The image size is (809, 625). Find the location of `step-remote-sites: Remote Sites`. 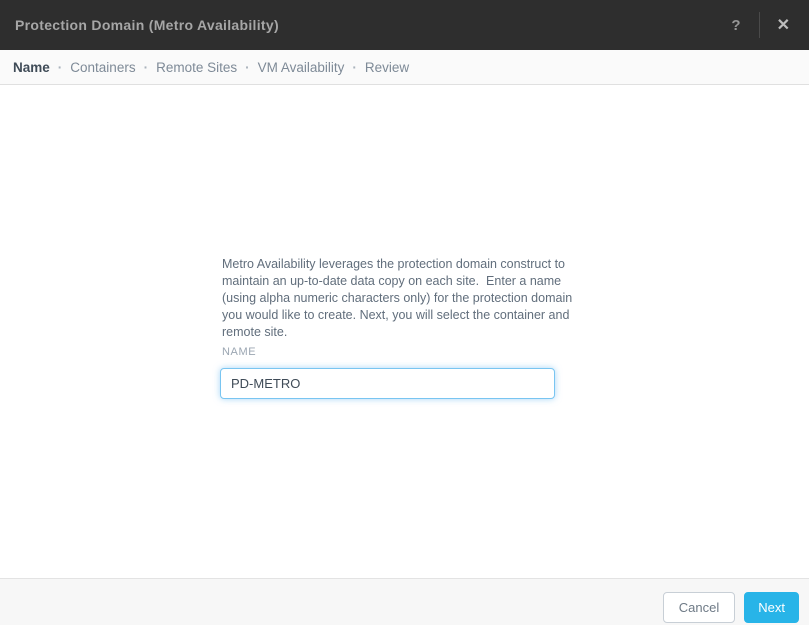

step-remote-sites: Remote Sites is located at coordinates (196, 67).